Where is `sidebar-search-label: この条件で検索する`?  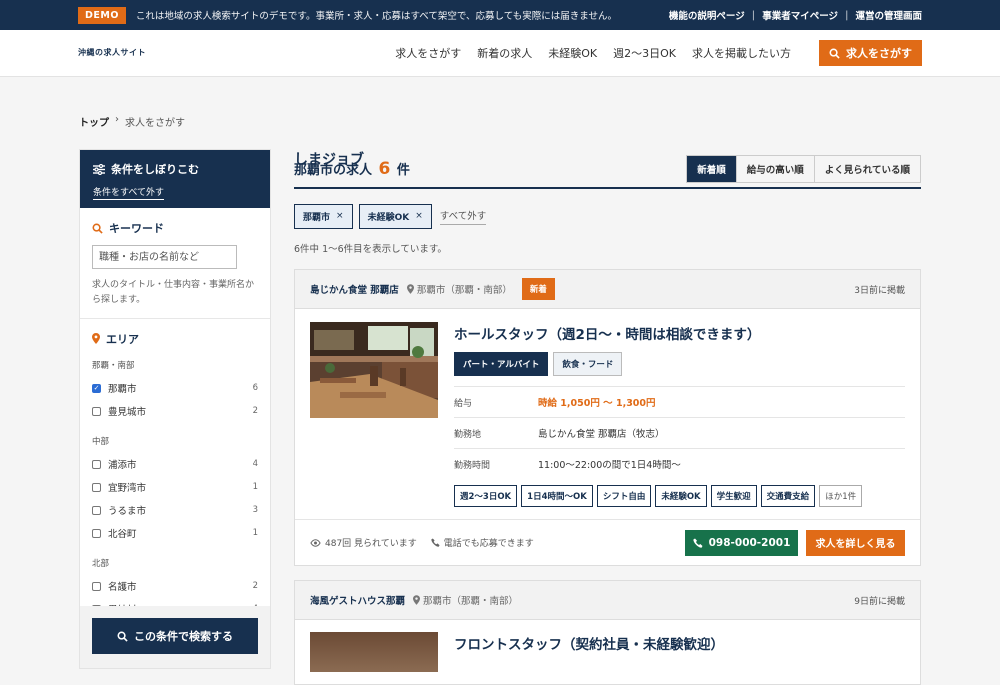
sidebar-search-label: この条件で検索する is located at coordinates (183, 636).